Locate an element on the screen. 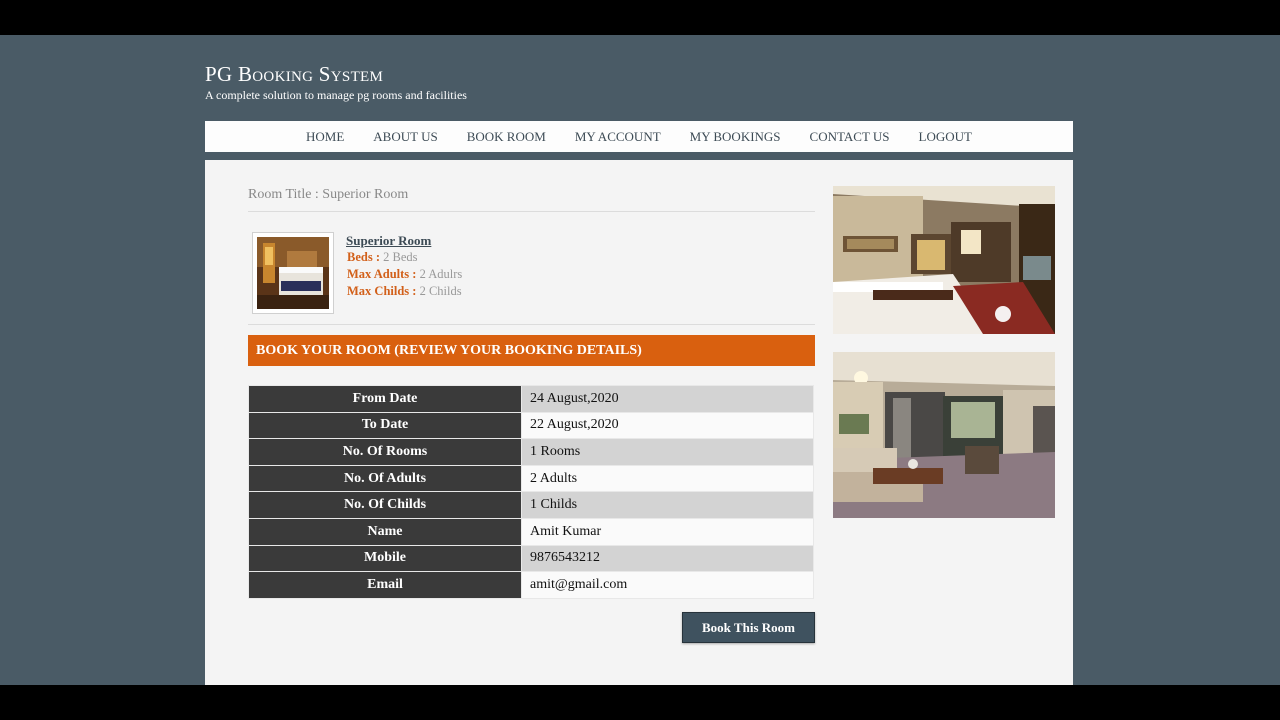  childs-label: No. Of Childs is located at coordinates (385, 505).